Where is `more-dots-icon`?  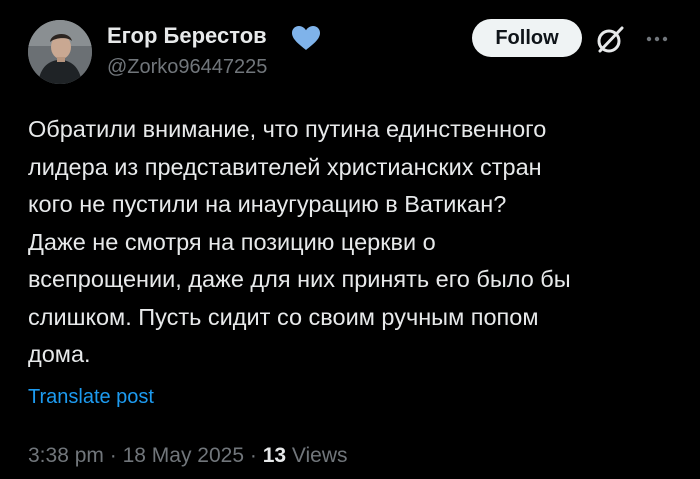 more-dots-icon is located at coordinates (657, 39).